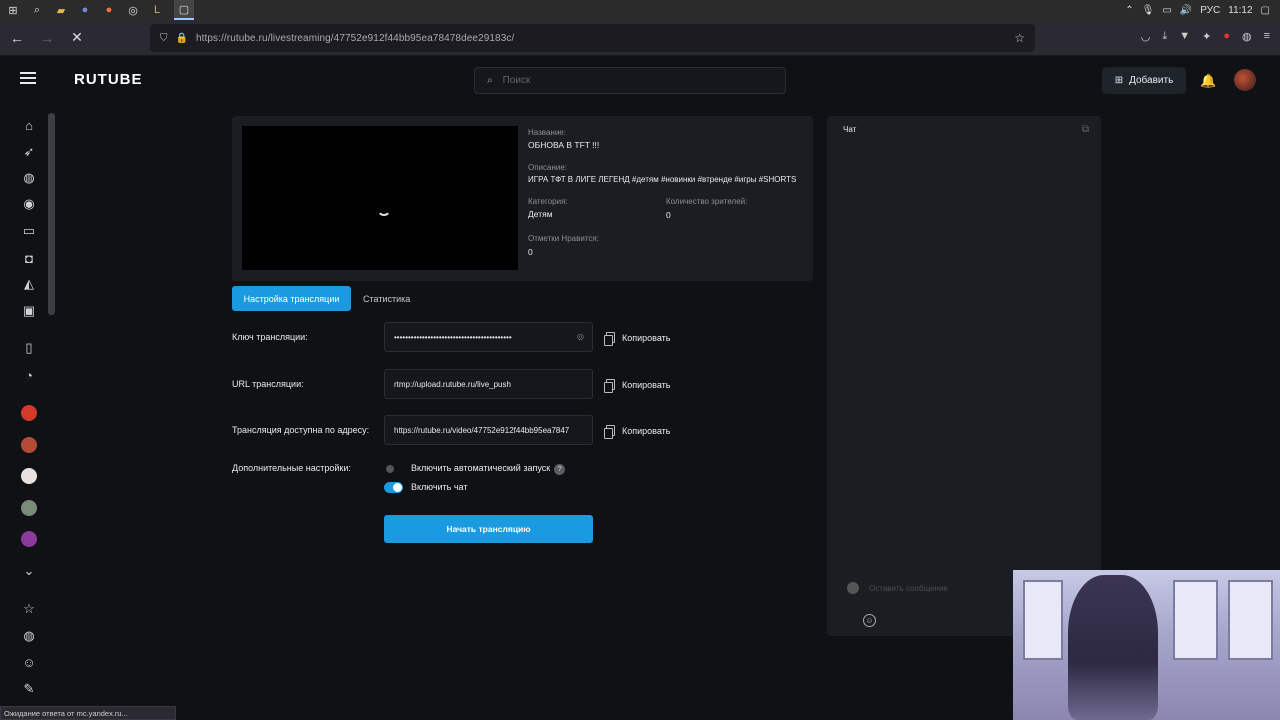 The width and height of the screenshot is (1280, 720). Describe the element at coordinates (47, 38) in the screenshot. I see `forward-icon: →` at that location.